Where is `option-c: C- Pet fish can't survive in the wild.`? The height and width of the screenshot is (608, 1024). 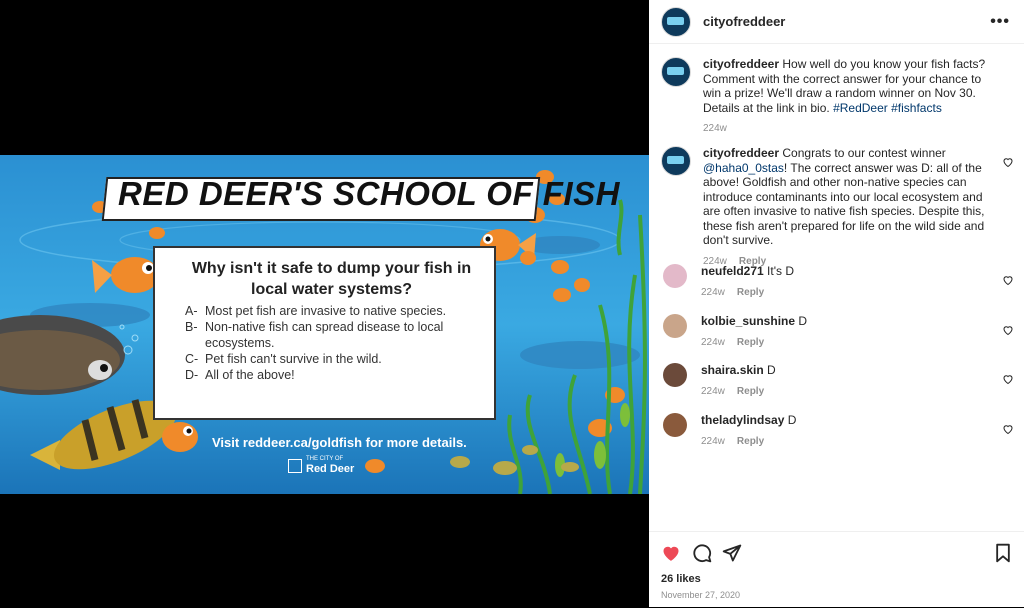 option-c: C- Pet fish can't survive in the wild. is located at coordinates (331, 359).